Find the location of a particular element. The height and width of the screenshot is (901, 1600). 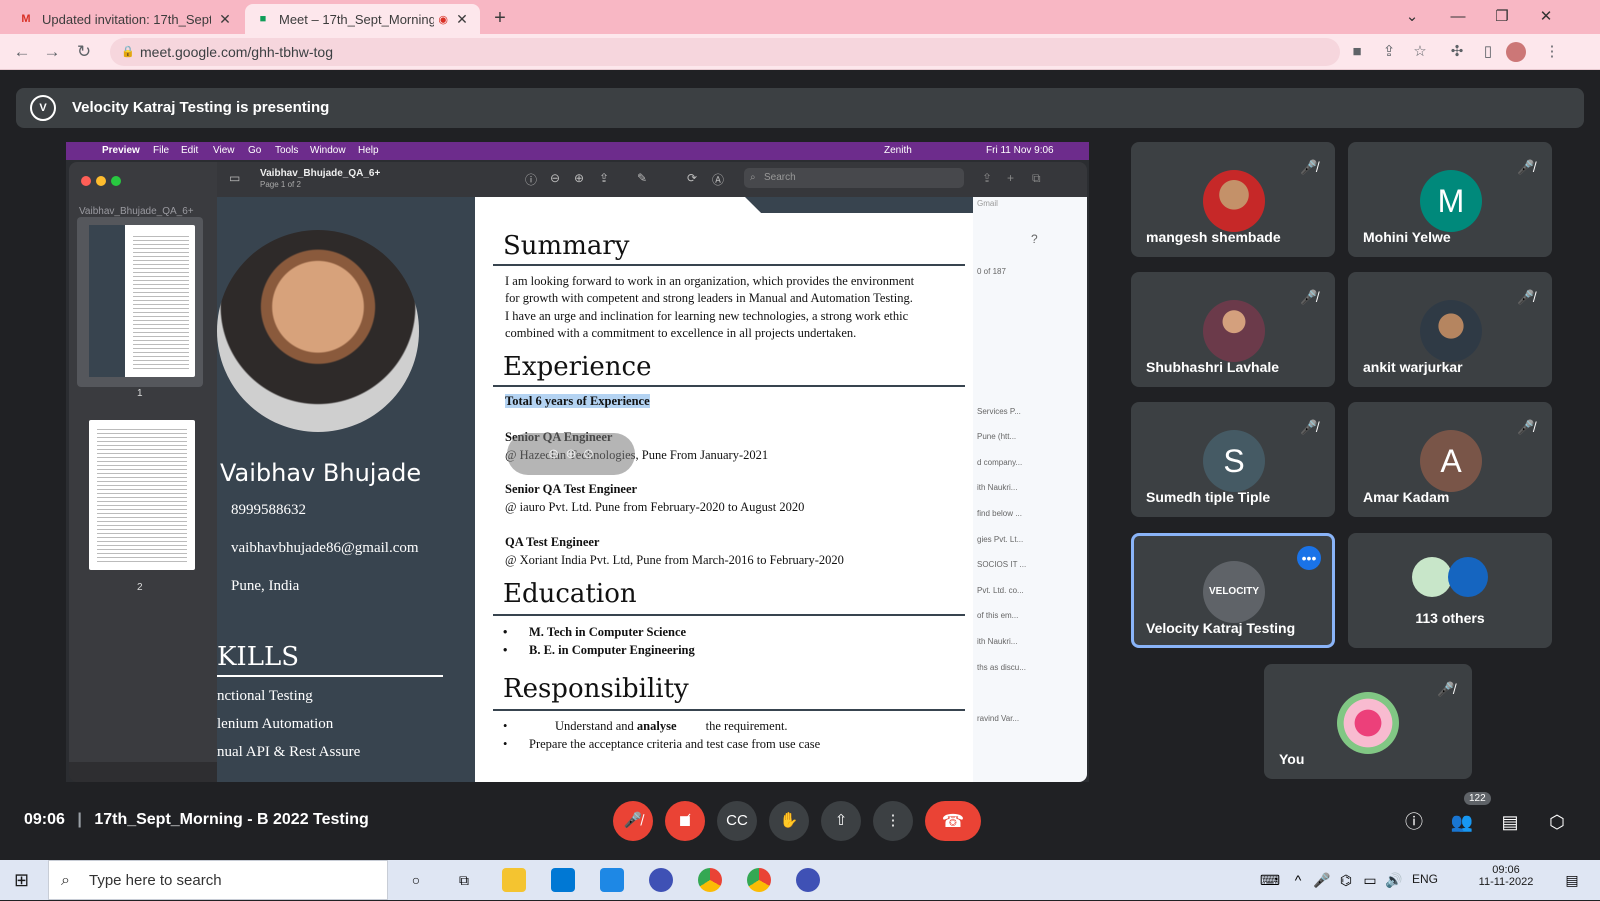

captions-button: CC is located at coordinates (737, 821).